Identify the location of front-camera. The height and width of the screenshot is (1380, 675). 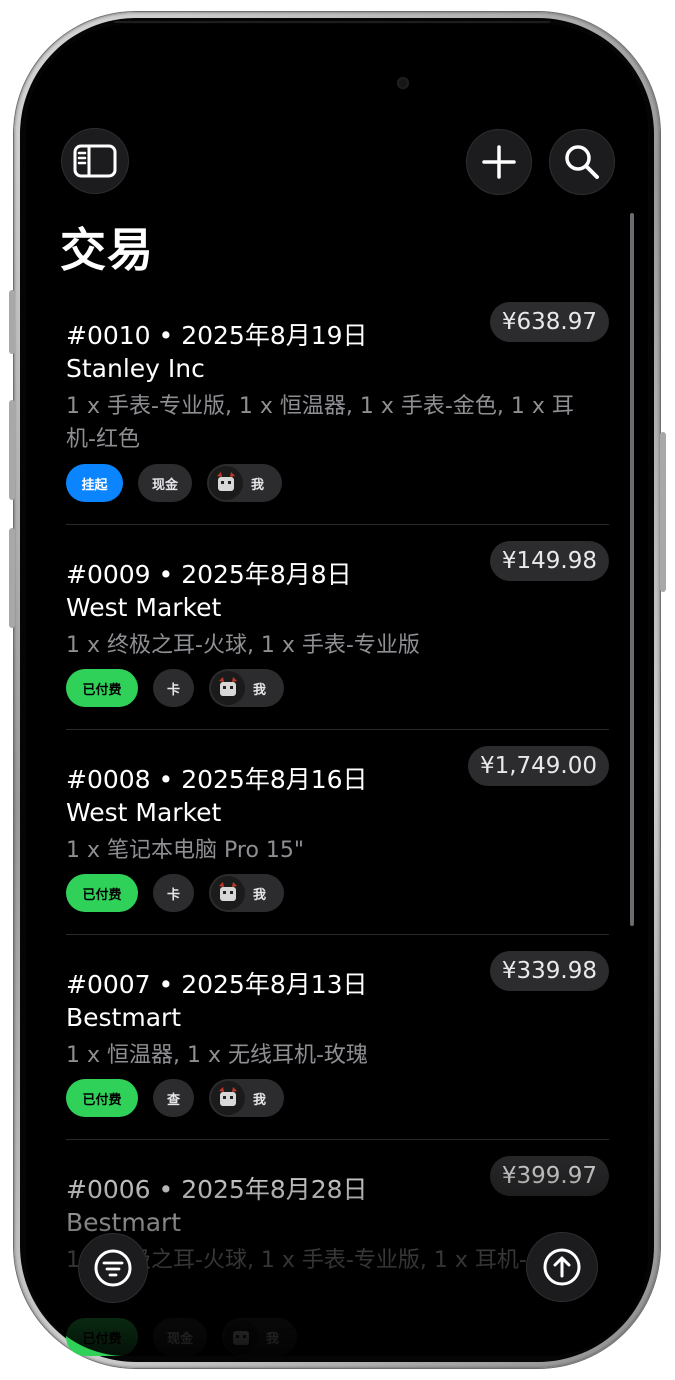
(403, 83).